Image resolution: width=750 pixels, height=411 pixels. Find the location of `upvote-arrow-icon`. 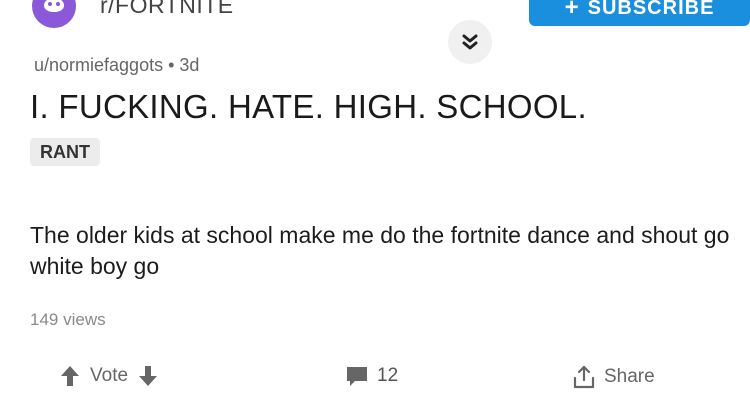

upvote-arrow-icon is located at coordinates (70, 376).